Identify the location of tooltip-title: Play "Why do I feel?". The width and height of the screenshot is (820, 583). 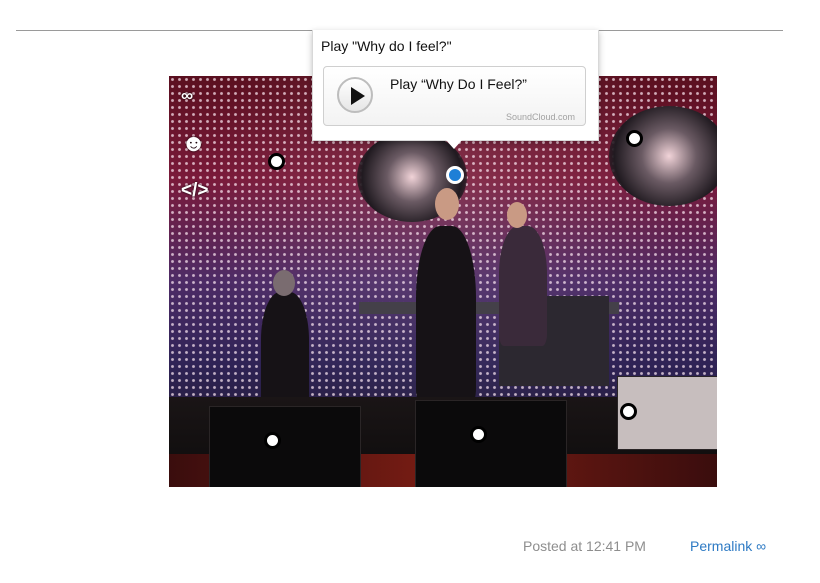
(386, 46).